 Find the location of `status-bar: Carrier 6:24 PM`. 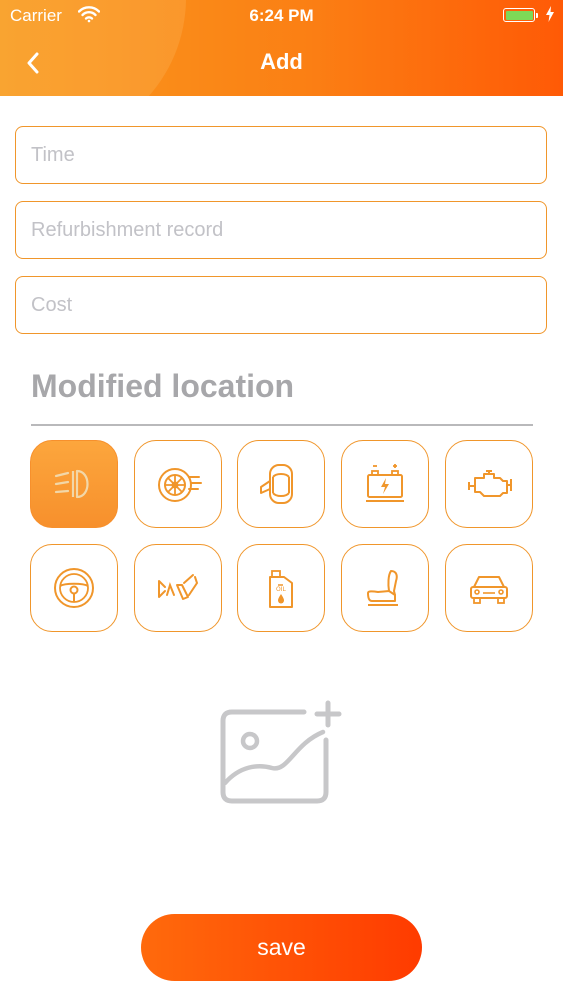

status-bar: Carrier 6:24 PM is located at coordinates (281, 16).